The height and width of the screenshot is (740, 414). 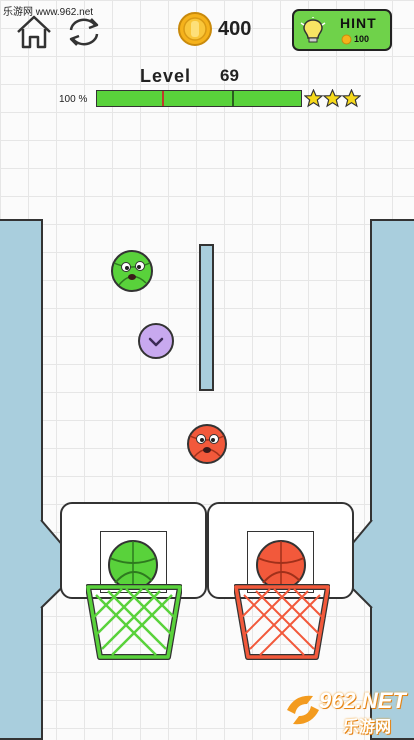 What do you see at coordinates (358, 23) in the screenshot?
I see `hint-label: HINT` at bounding box center [358, 23].